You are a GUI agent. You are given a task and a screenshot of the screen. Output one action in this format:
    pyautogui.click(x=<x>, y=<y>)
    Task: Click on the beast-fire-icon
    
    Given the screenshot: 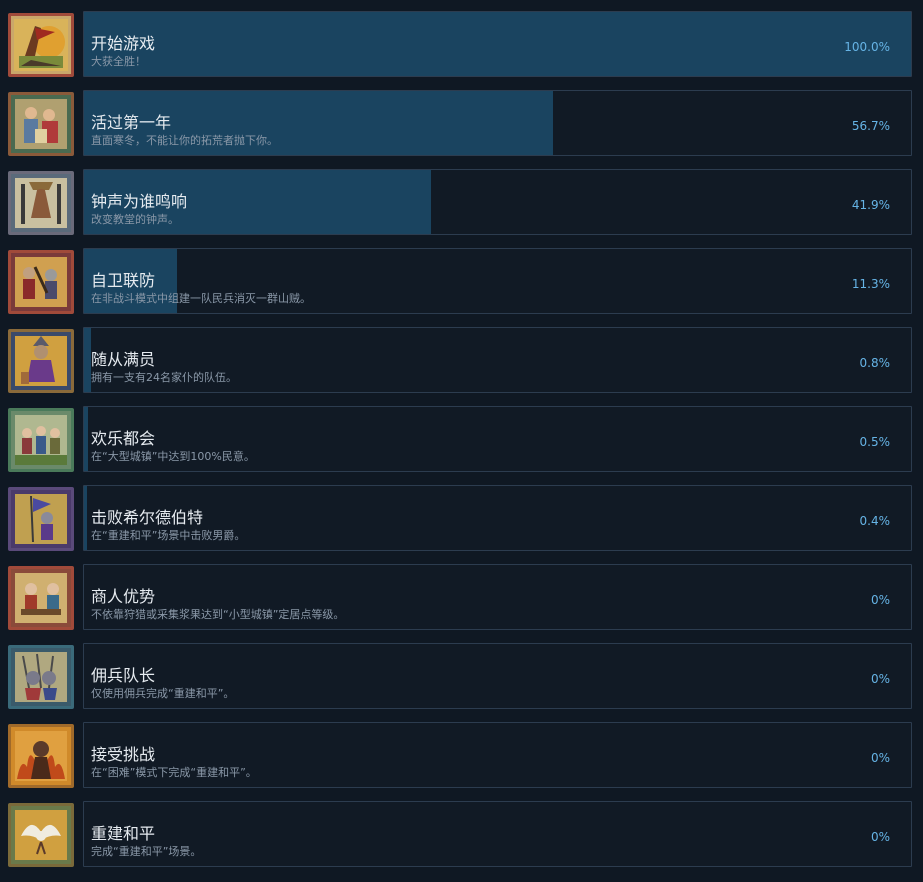 What is the action you would take?
    pyautogui.click(x=41, y=756)
    